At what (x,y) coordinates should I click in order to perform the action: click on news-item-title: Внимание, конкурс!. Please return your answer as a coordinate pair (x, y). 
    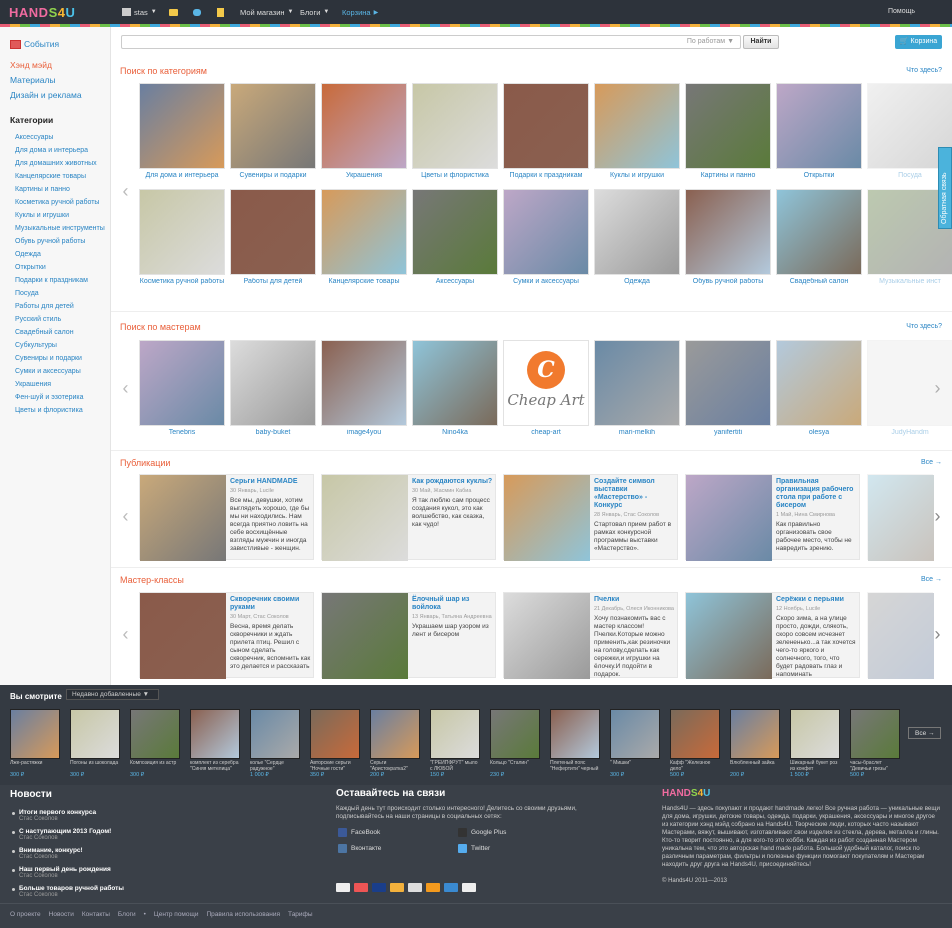
    Looking at the image, I should click on (170, 850).